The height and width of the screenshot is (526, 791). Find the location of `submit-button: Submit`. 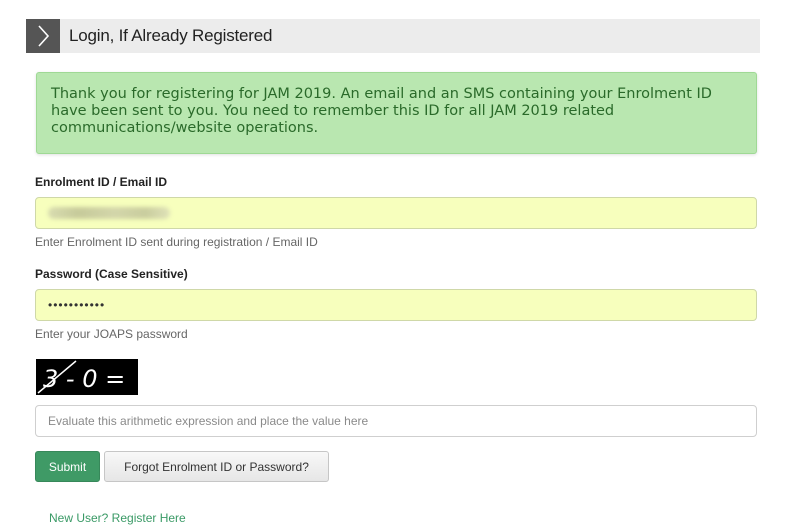

submit-button: Submit is located at coordinates (67, 466).